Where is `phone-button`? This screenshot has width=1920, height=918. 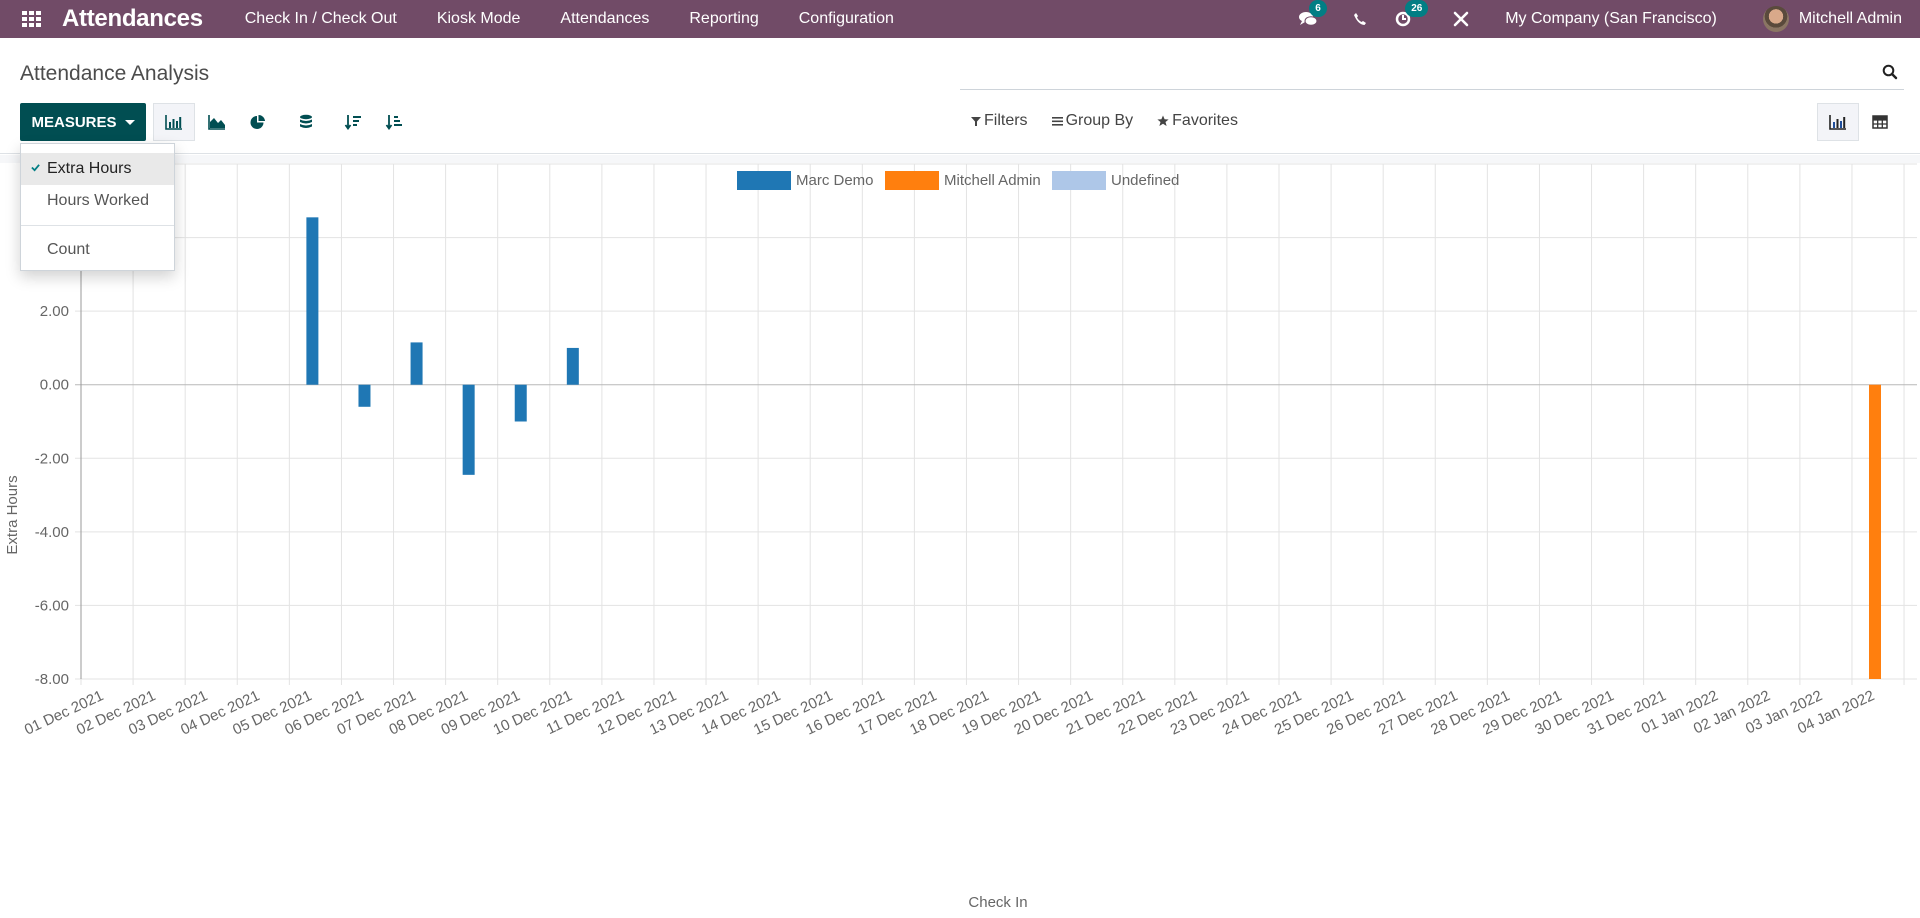
phone-button is located at coordinates (1360, 19).